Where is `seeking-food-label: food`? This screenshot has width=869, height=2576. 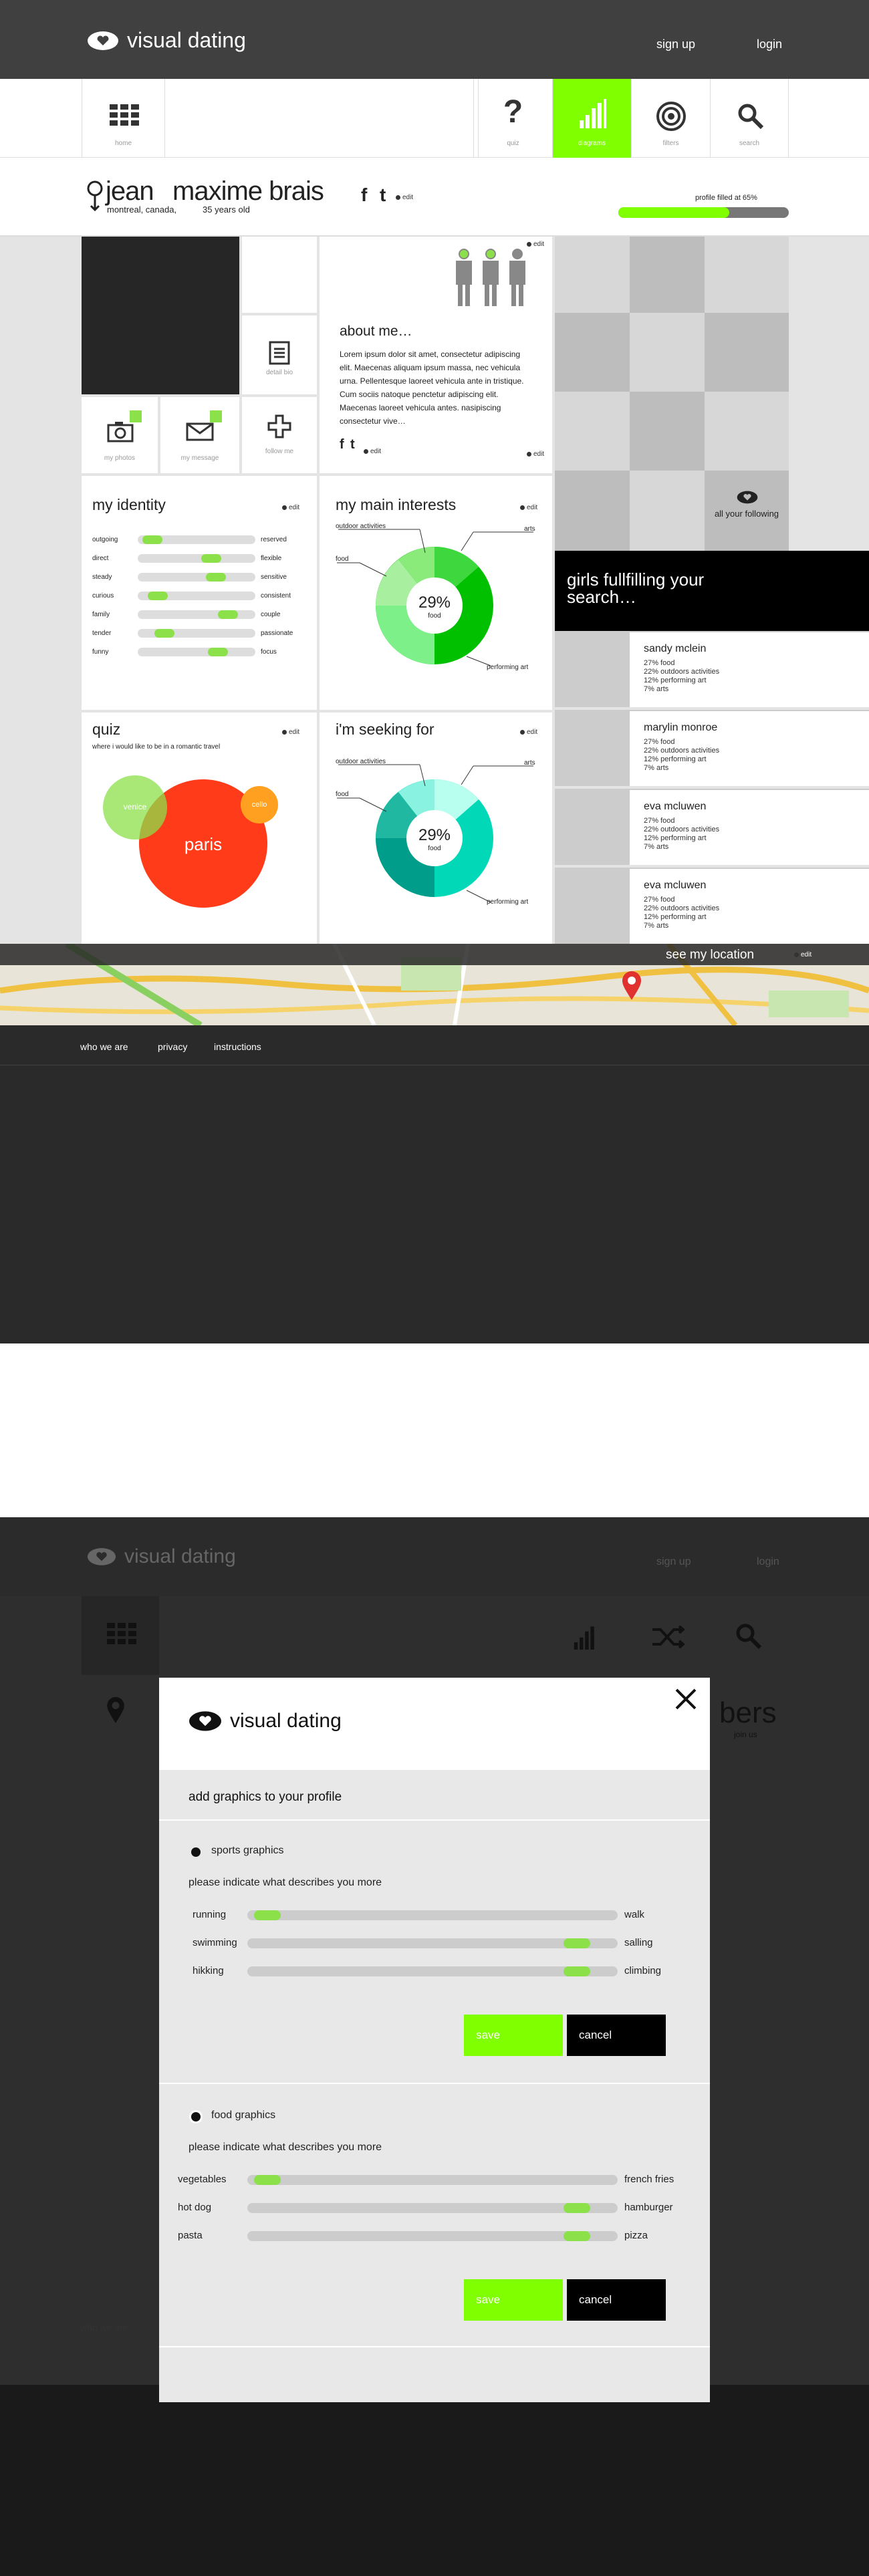
seeking-food-label: food is located at coordinates (342, 794).